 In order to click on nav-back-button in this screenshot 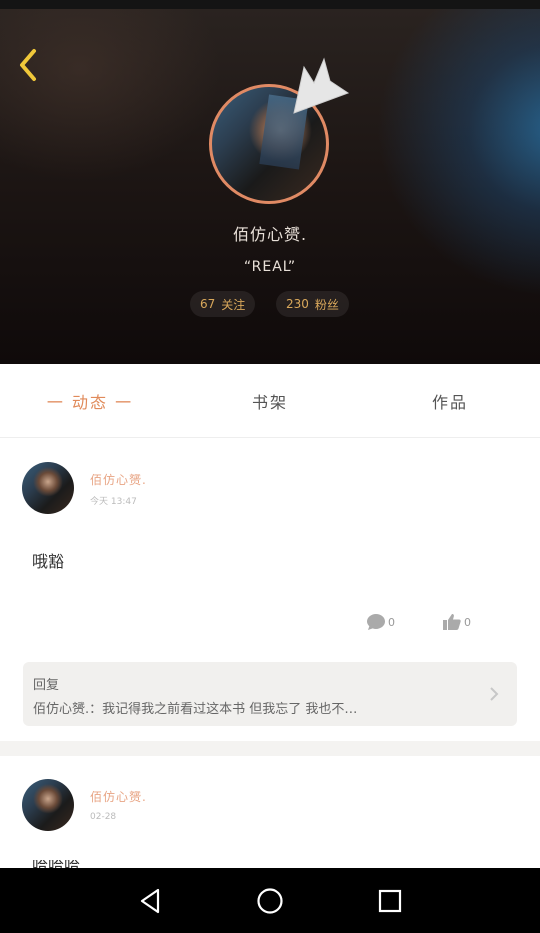, I will do `click(150, 901)`.